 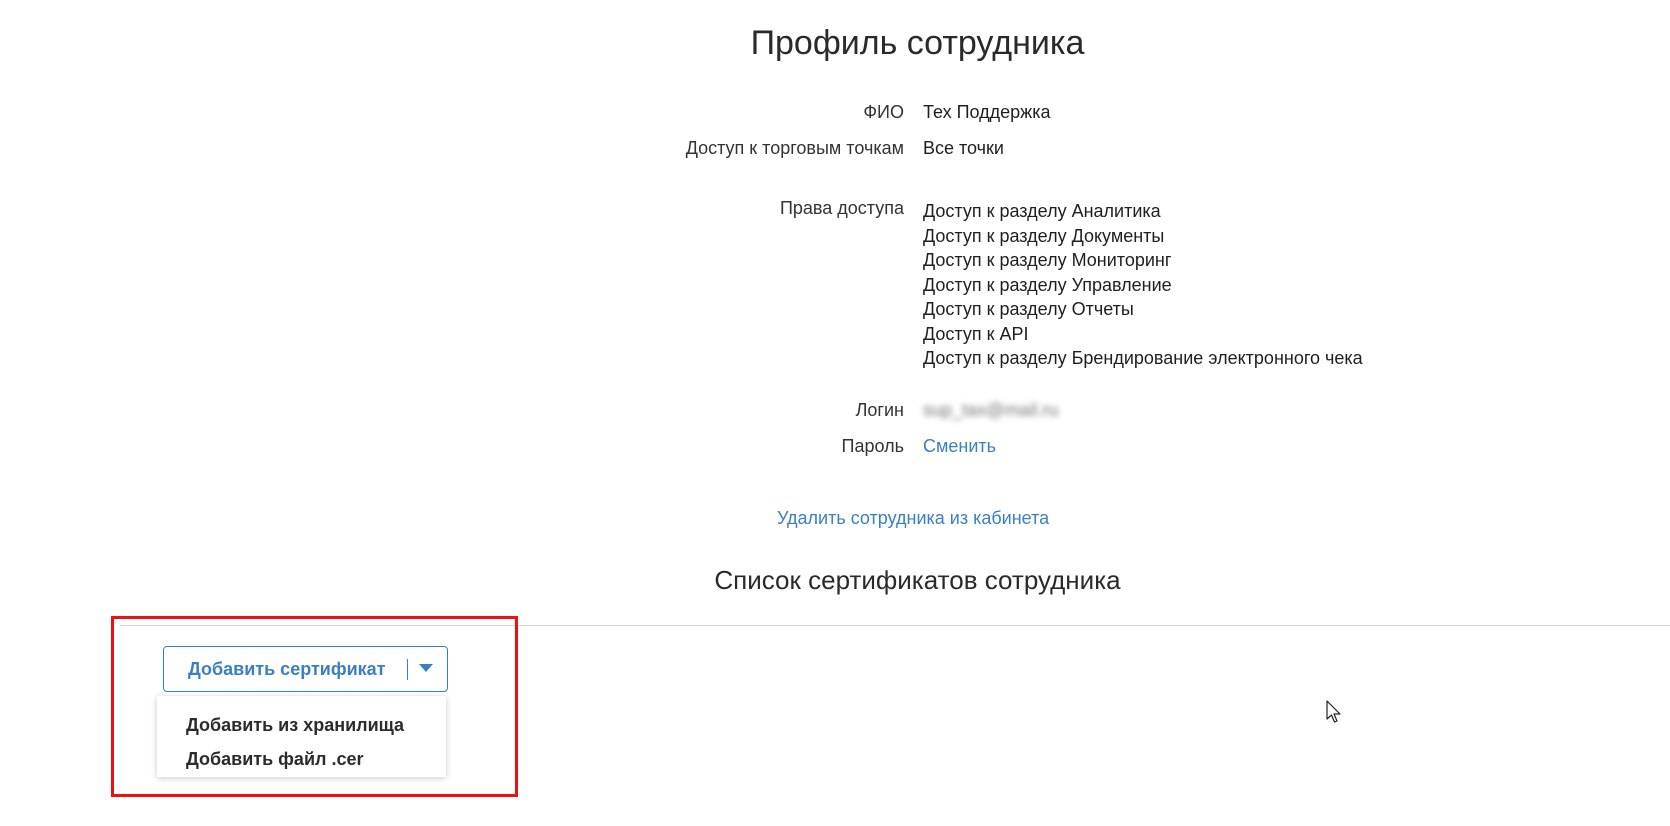 What do you see at coordinates (917, 43) in the screenshot?
I see `page-title: Профиль сотрудника` at bounding box center [917, 43].